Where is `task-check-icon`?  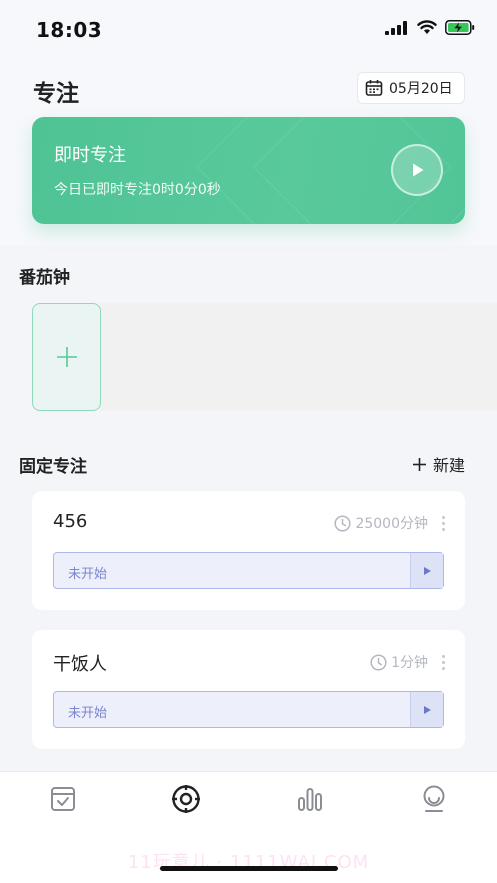 task-check-icon is located at coordinates (63, 799).